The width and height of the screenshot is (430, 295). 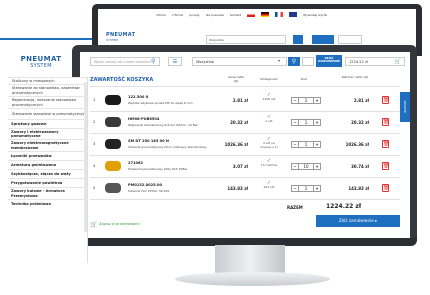 I want to click on product-code: HM08-PUB6504, so click(x=143, y=119).